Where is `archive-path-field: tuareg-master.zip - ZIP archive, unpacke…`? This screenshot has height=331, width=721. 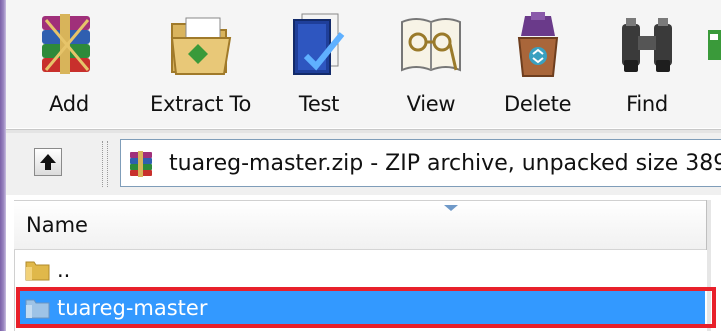
archive-path-field: tuareg-master.zip - ZIP archive, unpacke… is located at coordinates (420, 163).